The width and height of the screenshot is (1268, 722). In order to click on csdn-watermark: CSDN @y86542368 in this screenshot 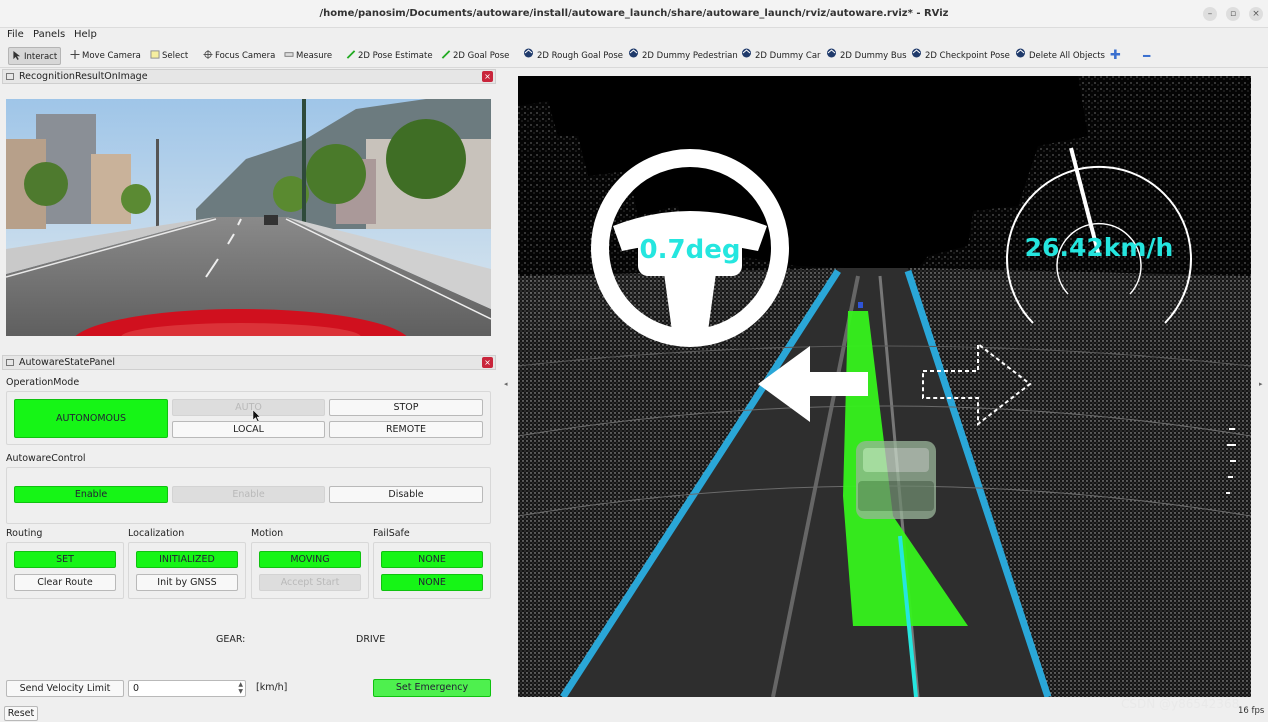, I will do `click(1180, 704)`.